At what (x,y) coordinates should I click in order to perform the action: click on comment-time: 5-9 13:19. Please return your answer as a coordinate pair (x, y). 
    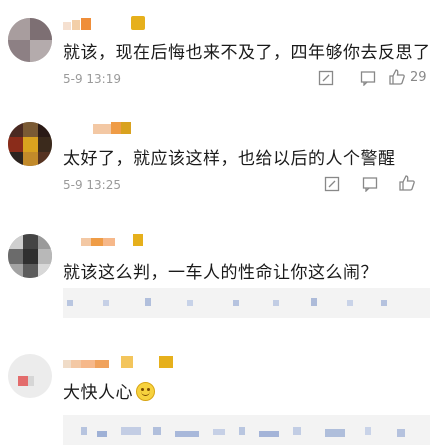
    Looking at the image, I should click on (92, 79).